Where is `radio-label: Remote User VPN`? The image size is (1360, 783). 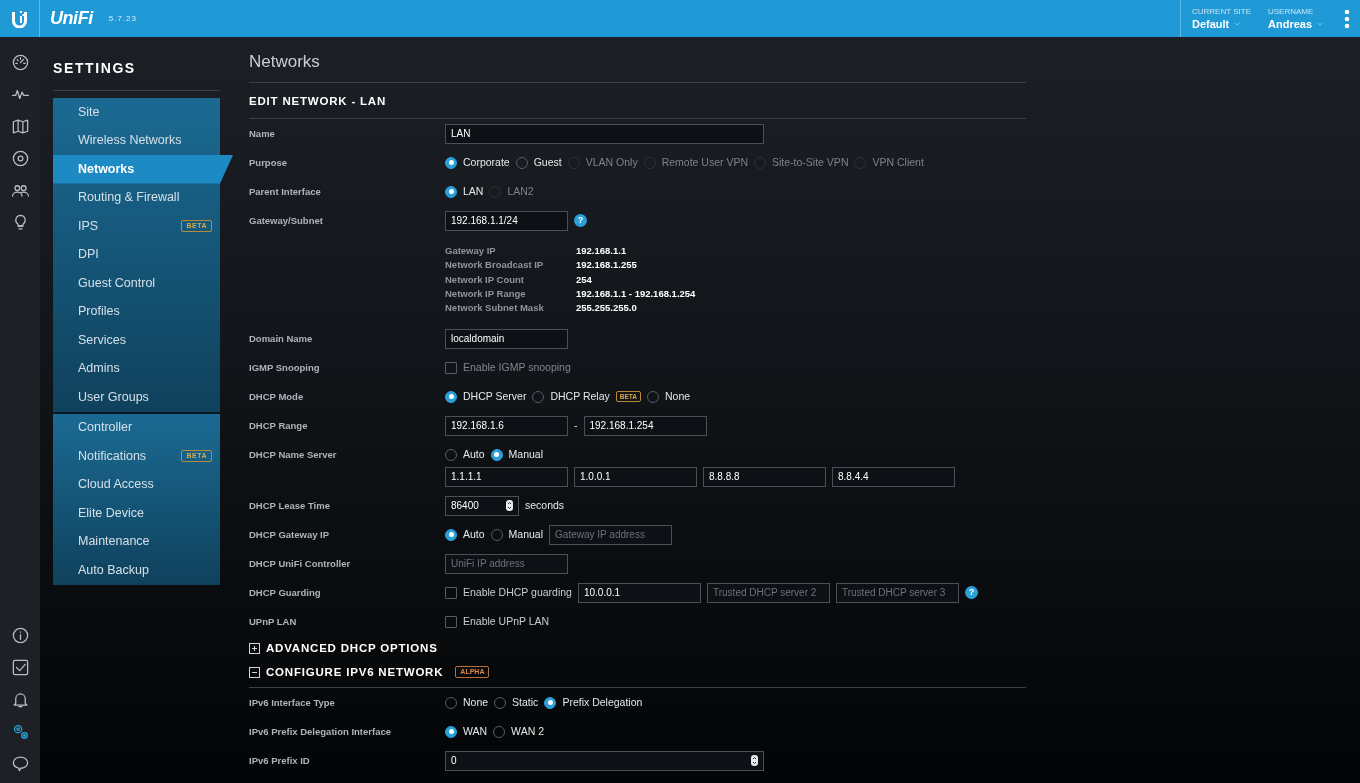
radio-label: Remote User VPN is located at coordinates (704, 162).